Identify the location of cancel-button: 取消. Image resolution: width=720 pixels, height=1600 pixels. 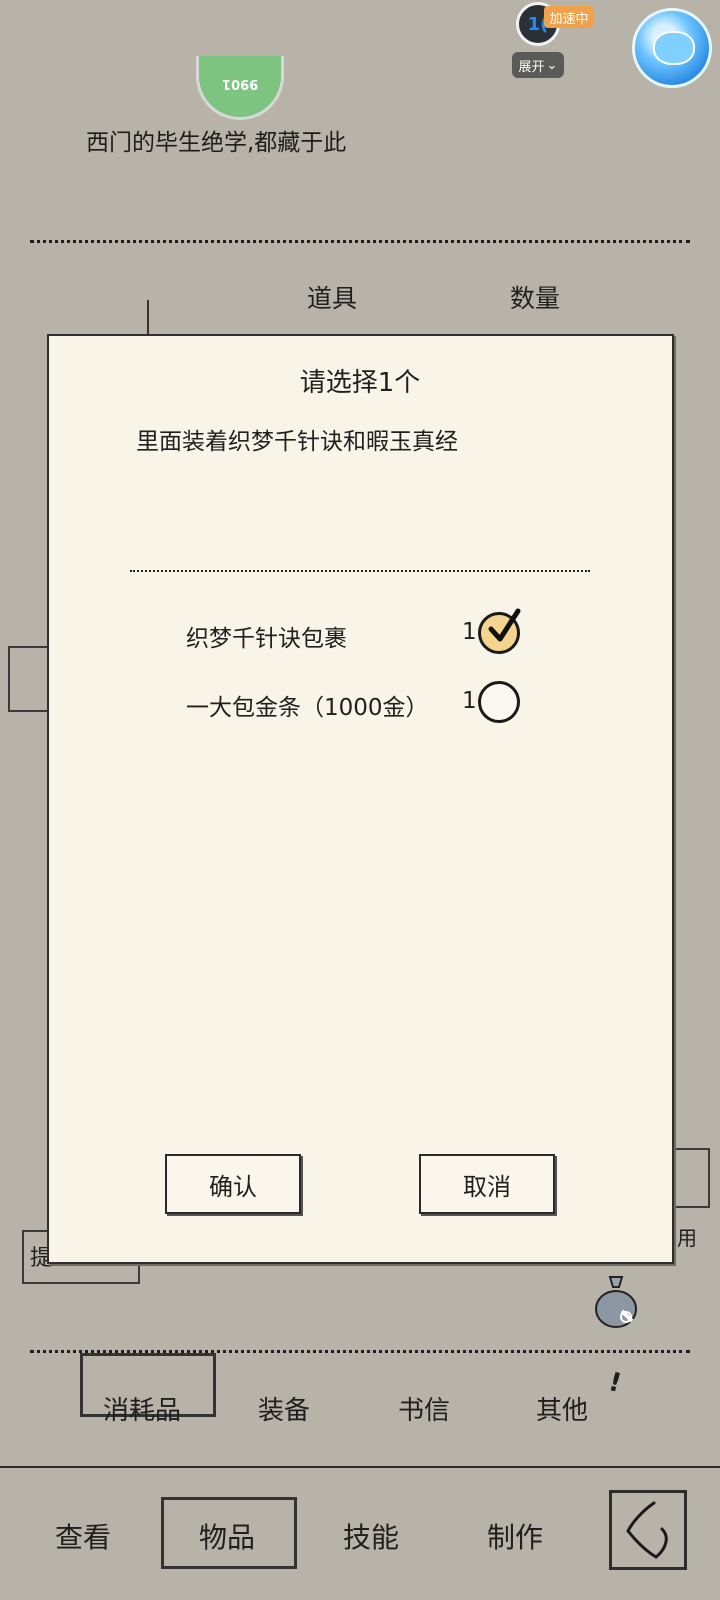
(487, 1184).